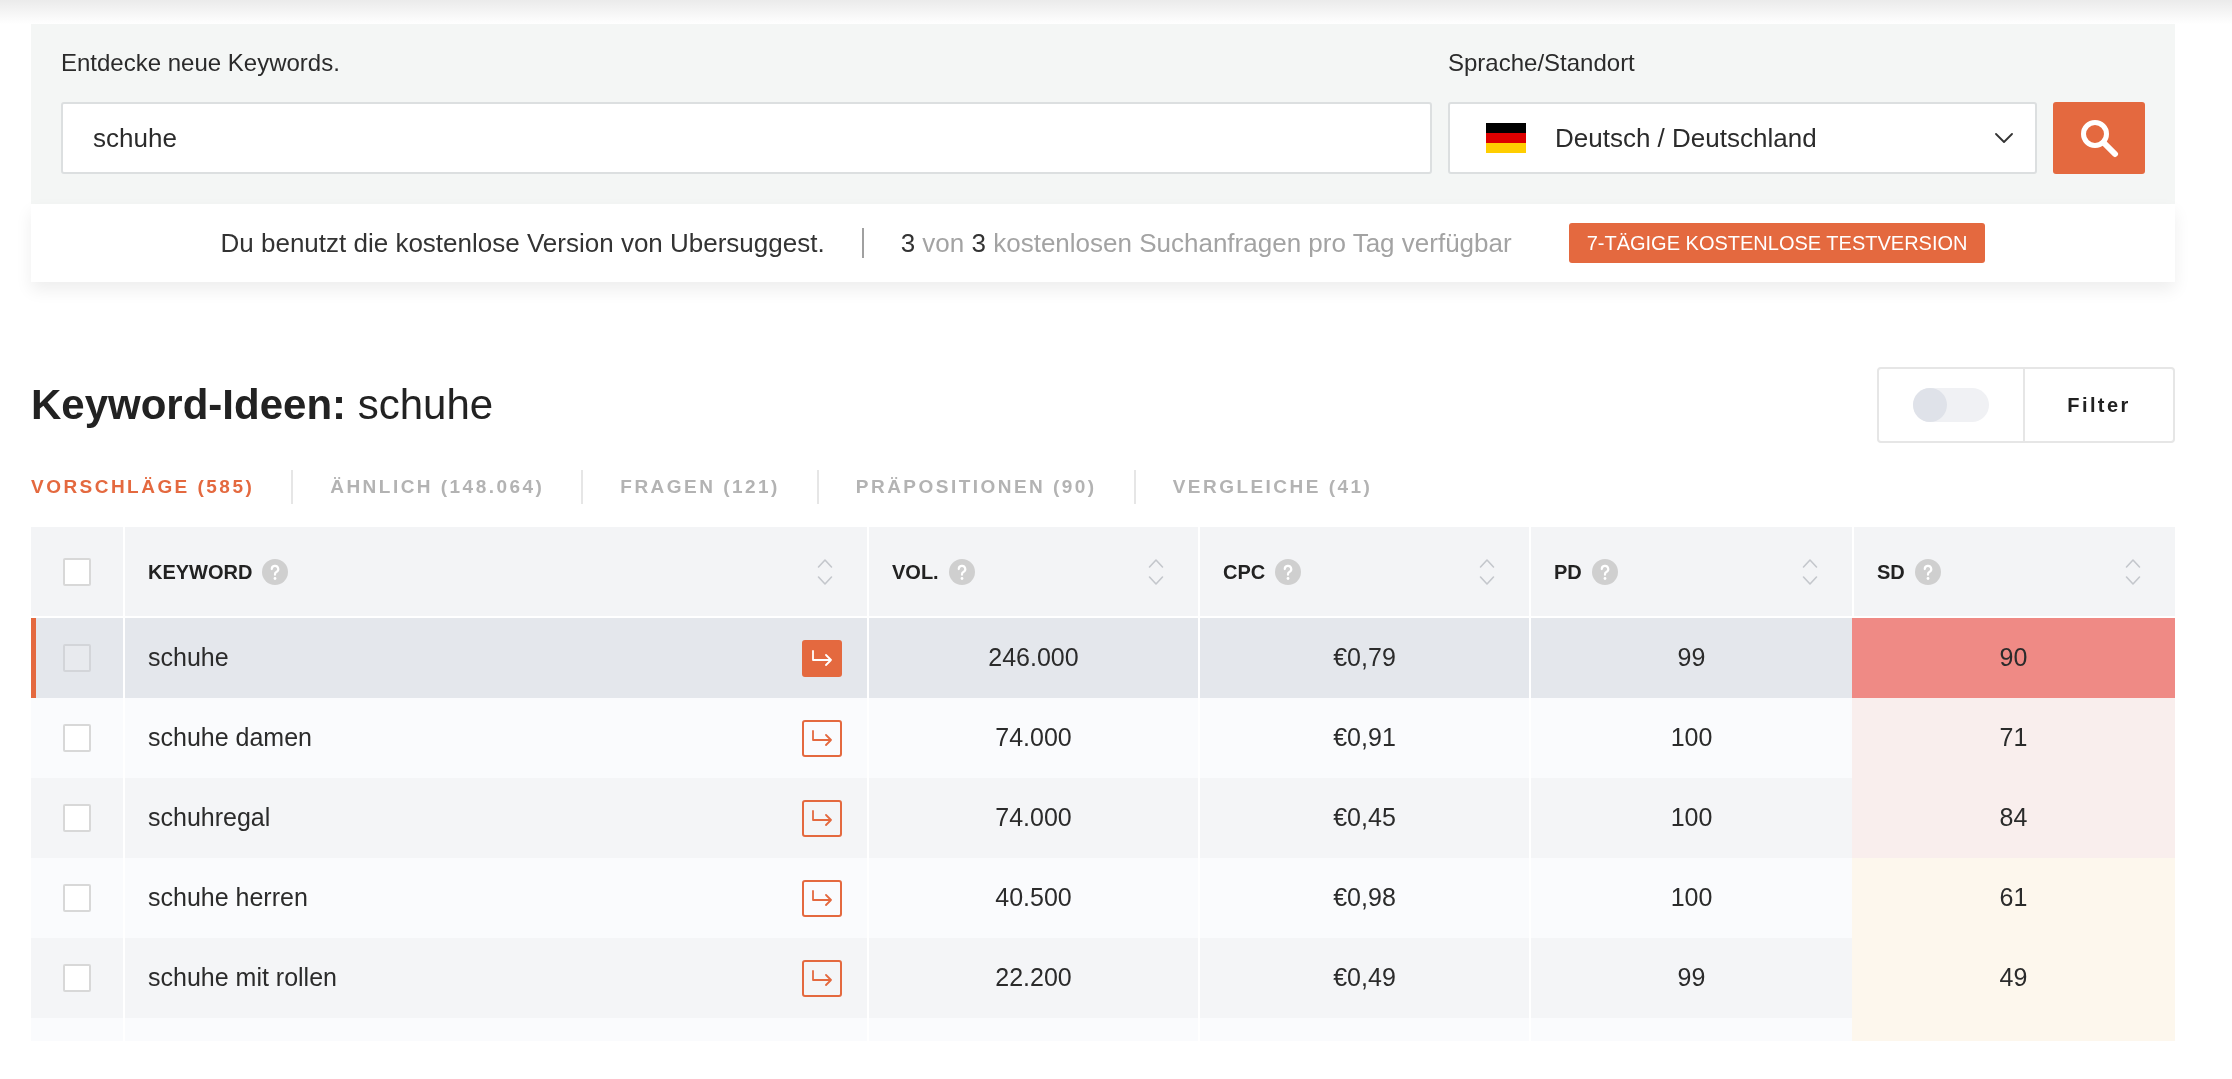 Image resolution: width=2232 pixels, height=1079 pixels. Describe the element at coordinates (2013, 978) in the screenshot. I see `difficulty-cell: 49` at that location.